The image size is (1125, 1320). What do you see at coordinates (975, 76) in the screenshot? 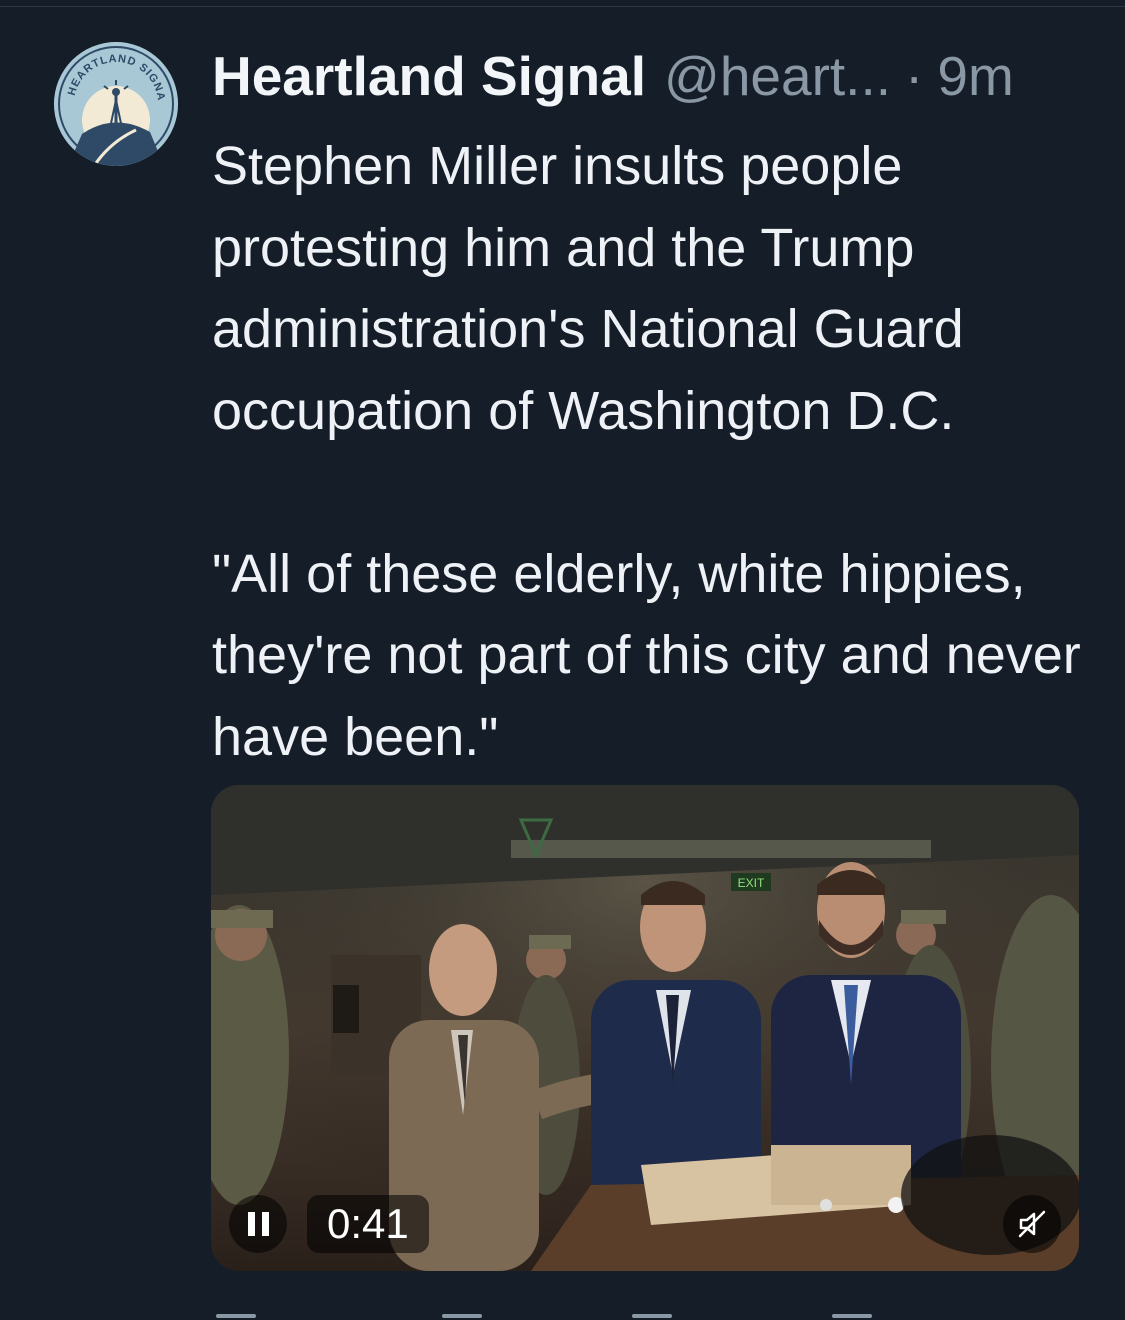
I see `timestamp: 9m` at bounding box center [975, 76].